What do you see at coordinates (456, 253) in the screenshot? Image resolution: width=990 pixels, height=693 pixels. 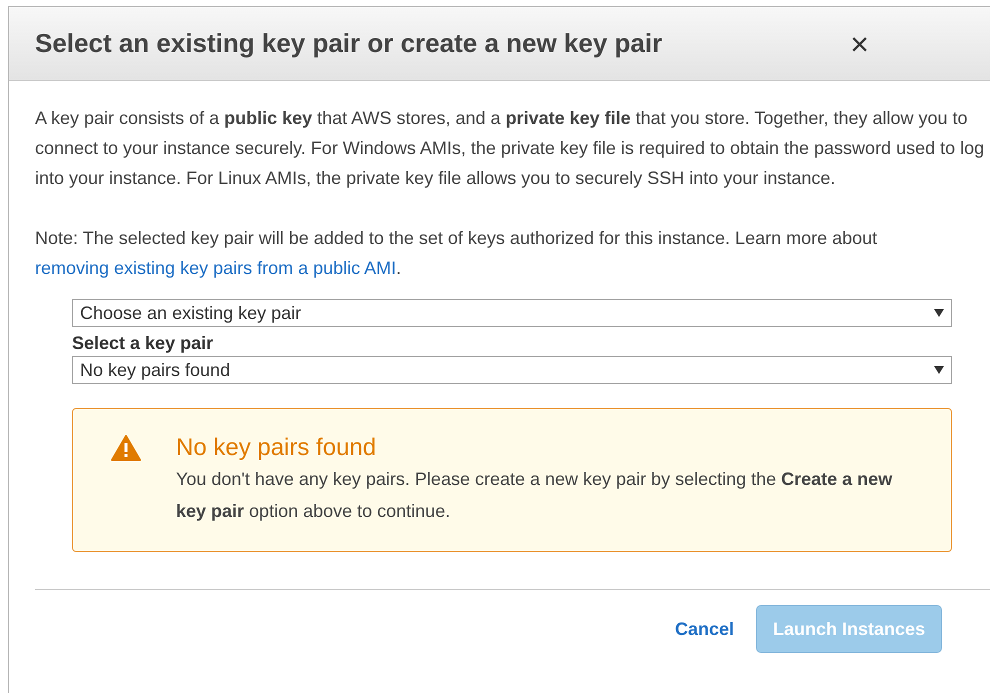 I see `note-paragraph: Note: The selected key pair will be added to the set of keys authorized for this instance. Learn more about removing existing key pairs from a public AMI.` at bounding box center [456, 253].